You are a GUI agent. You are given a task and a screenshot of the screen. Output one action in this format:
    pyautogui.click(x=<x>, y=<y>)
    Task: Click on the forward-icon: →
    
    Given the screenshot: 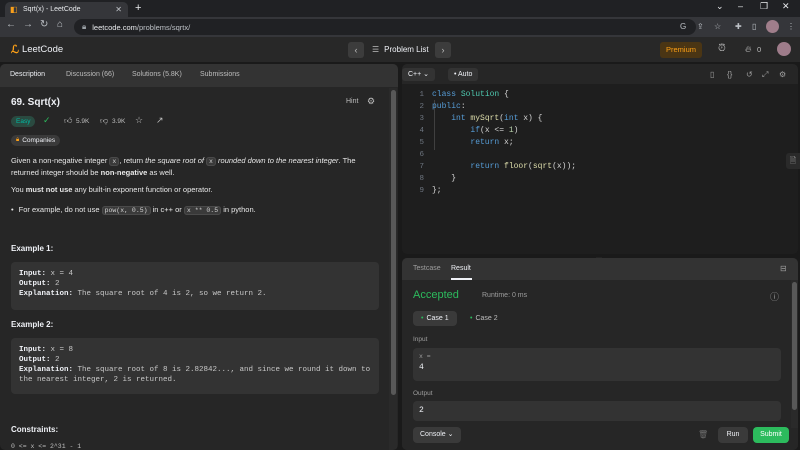 What is the action you would take?
    pyautogui.click(x=28, y=24)
    